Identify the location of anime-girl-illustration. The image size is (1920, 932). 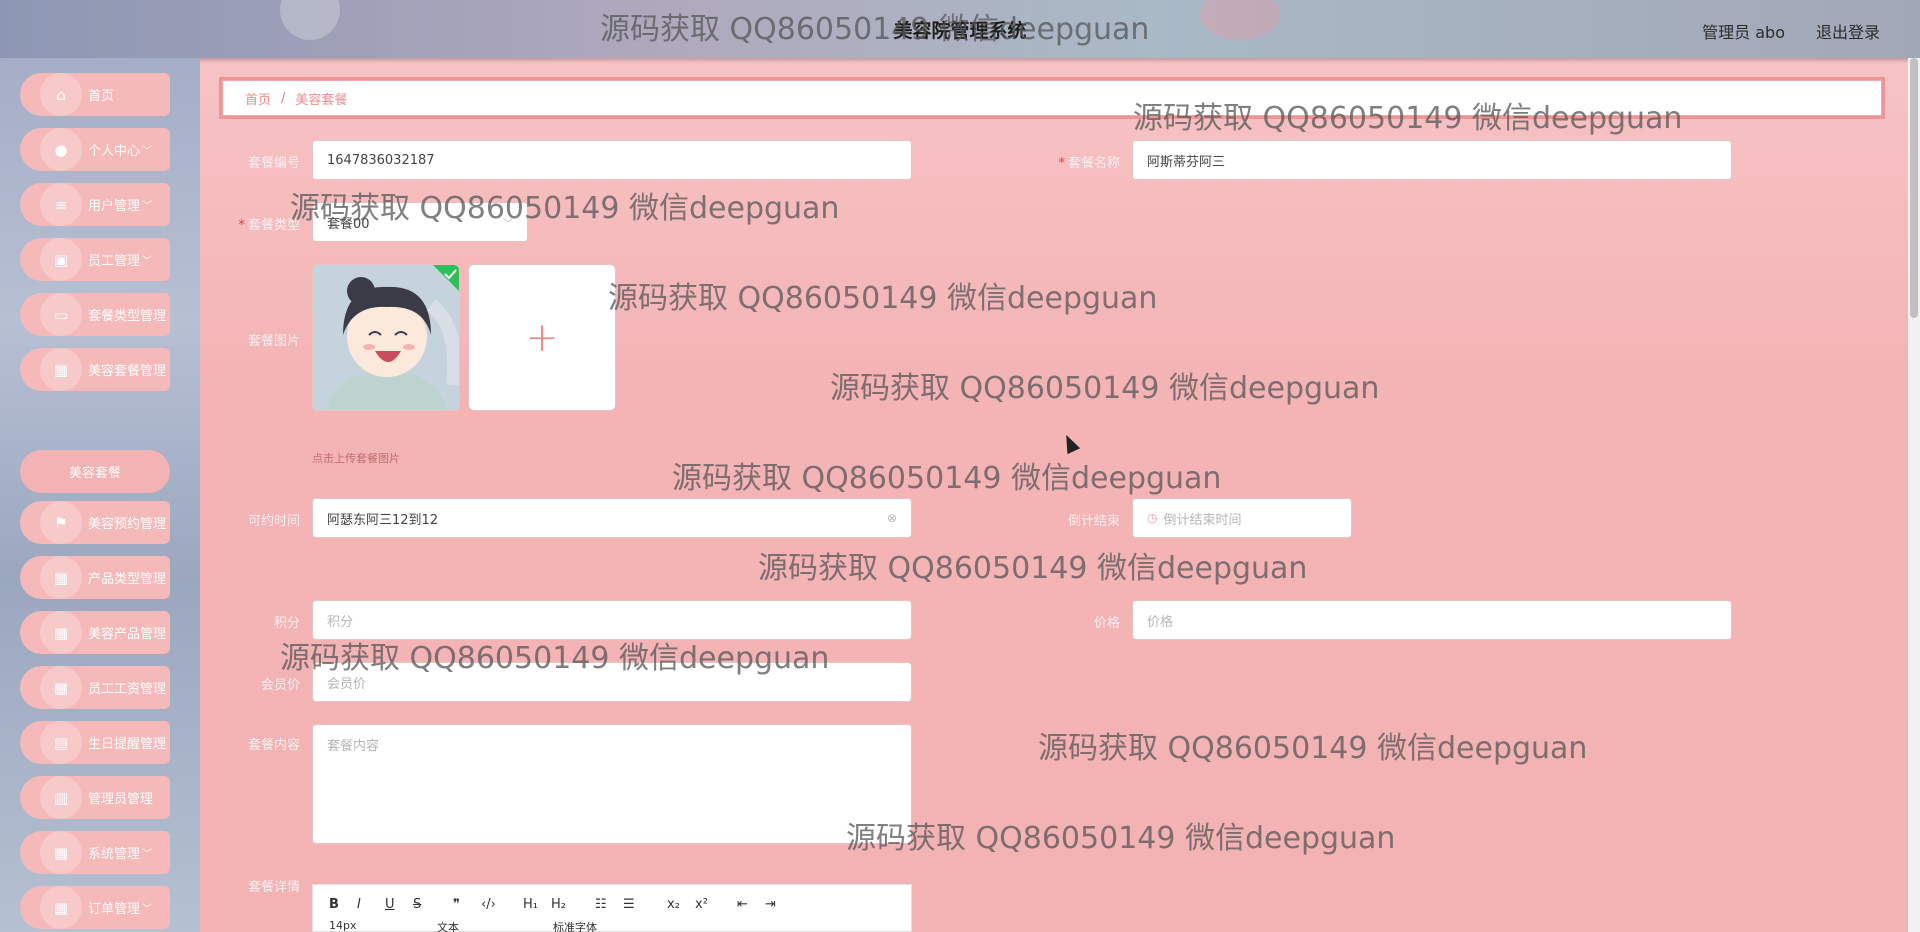
(386, 337).